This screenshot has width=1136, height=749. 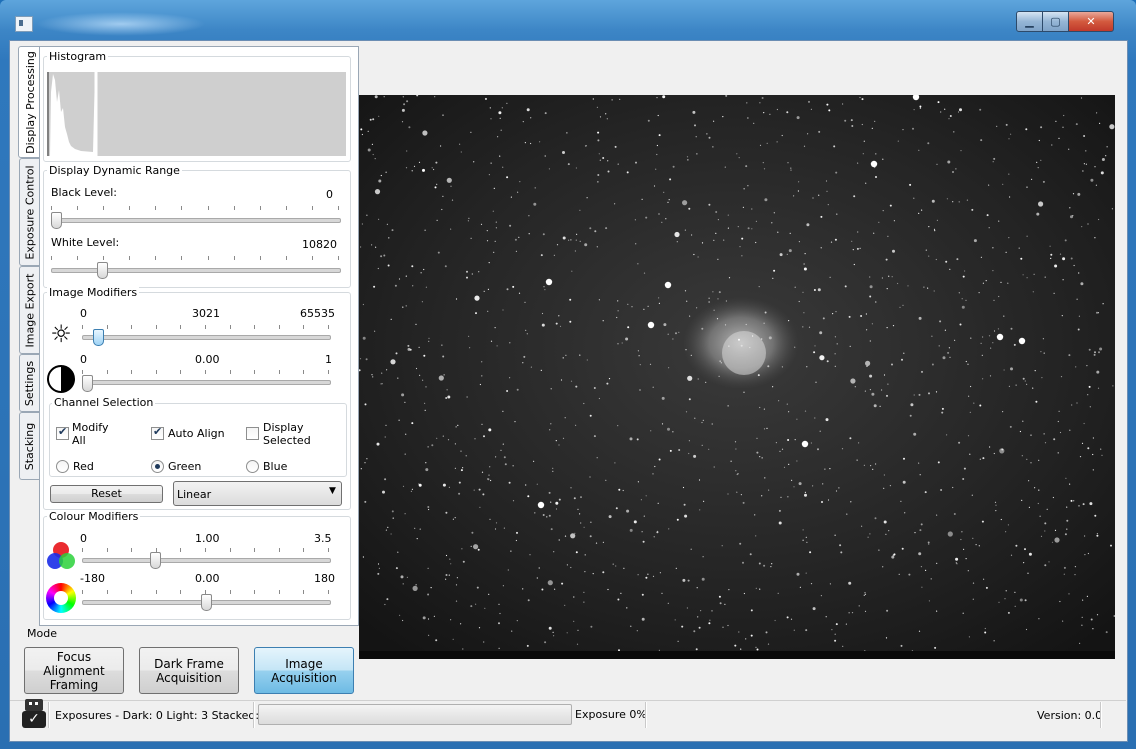 What do you see at coordinates (157, 466) in the screenshot?
I see `green-radio` at bounding box center [157, 466].